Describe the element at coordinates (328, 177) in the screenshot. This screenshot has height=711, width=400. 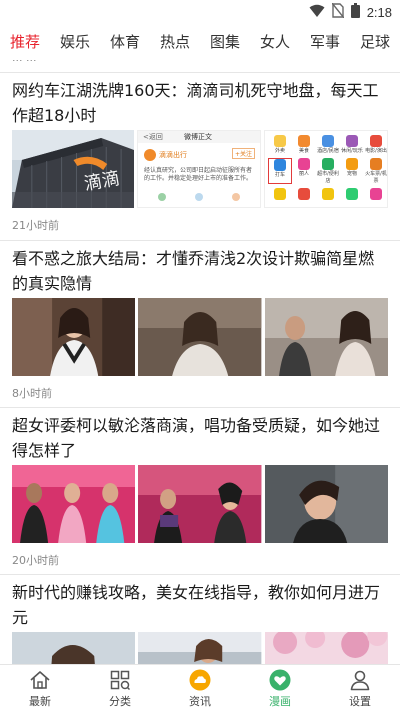
I see `app-label: 超市/便利店` at that location.